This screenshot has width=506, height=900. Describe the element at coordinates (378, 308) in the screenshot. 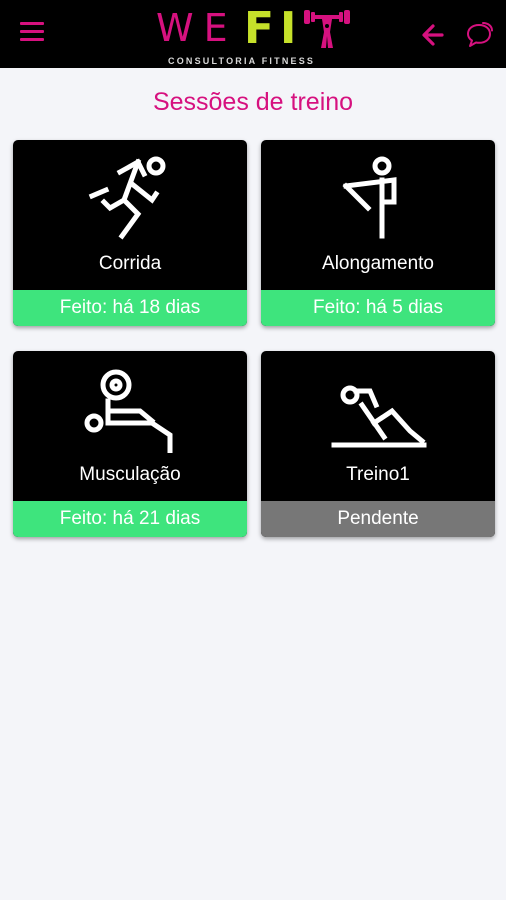

I see `session-status: Feito: há 5 dias` at that location.